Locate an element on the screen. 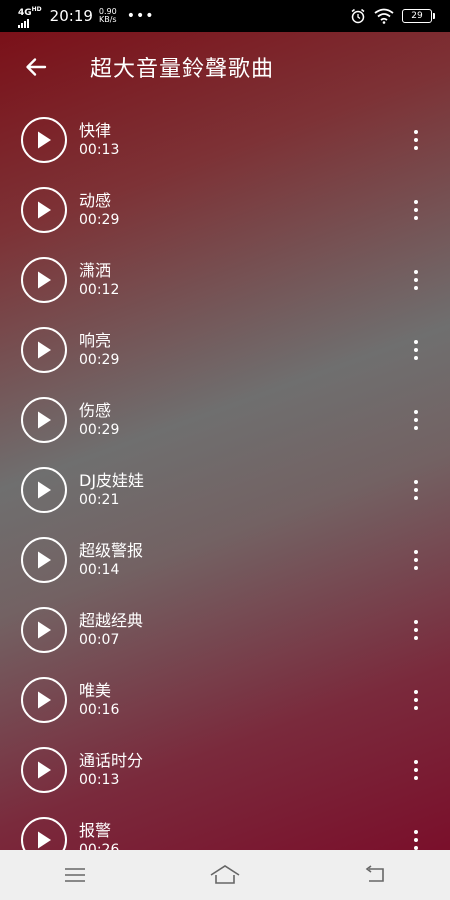  ringtone-name: 超越经典 is located at coordinates (111, 620).